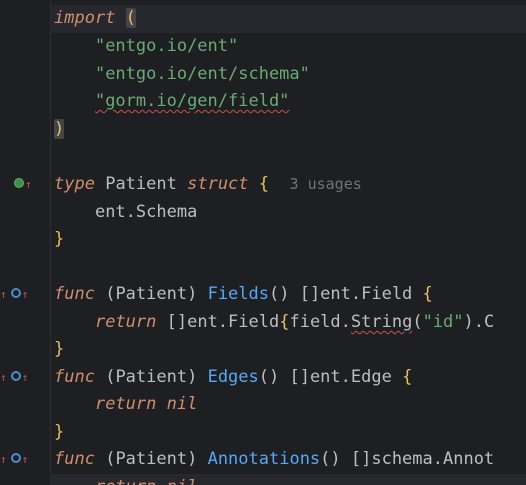 Image resolution: width=526 pixels, height=485 pixels. I want to click on matched-paren: (, so click(130, 18).